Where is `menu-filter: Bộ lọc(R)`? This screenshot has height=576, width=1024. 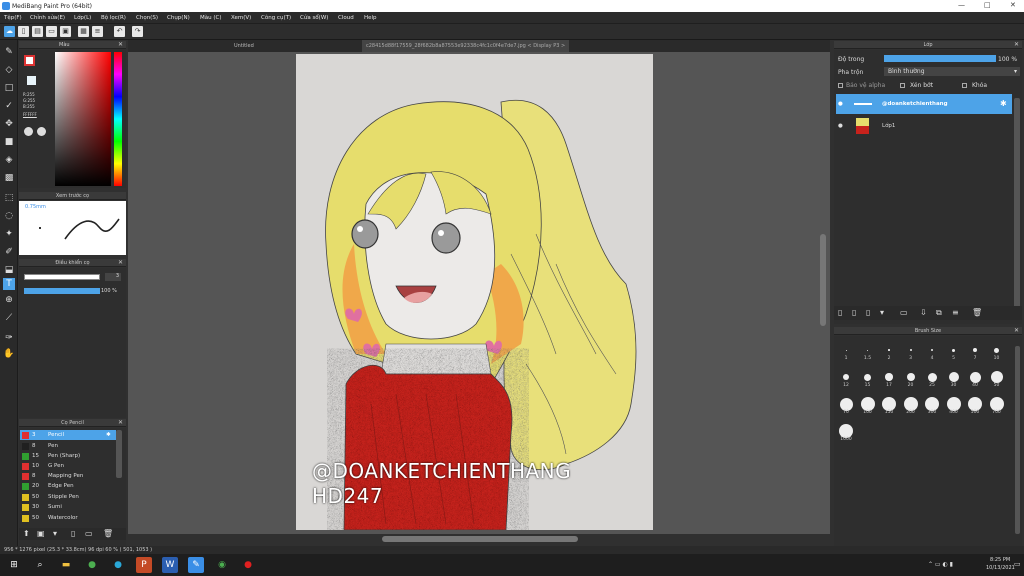 menu-filter: Bộ lọc(R) is located at coordinates (113, 18).